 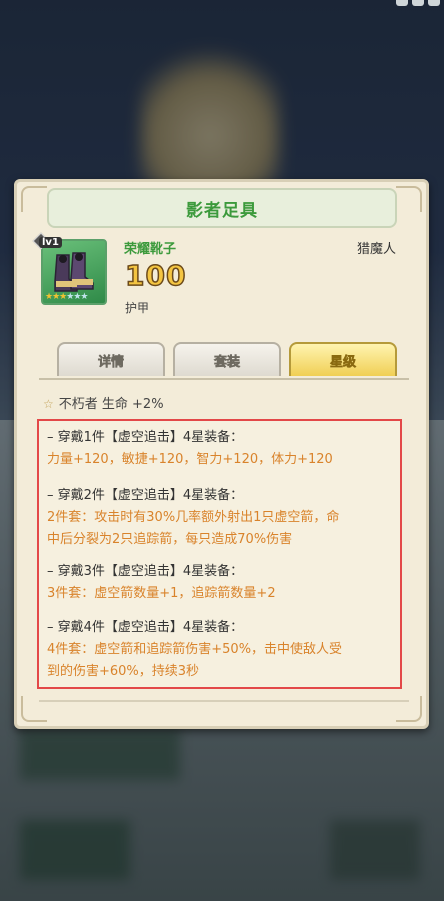 What do you see at coordinates (123, 671) in the screenshot?
I see `set-bonus-4-line-2: 到的伤害+60%，持续3秒` at bounding box center [123, 671].